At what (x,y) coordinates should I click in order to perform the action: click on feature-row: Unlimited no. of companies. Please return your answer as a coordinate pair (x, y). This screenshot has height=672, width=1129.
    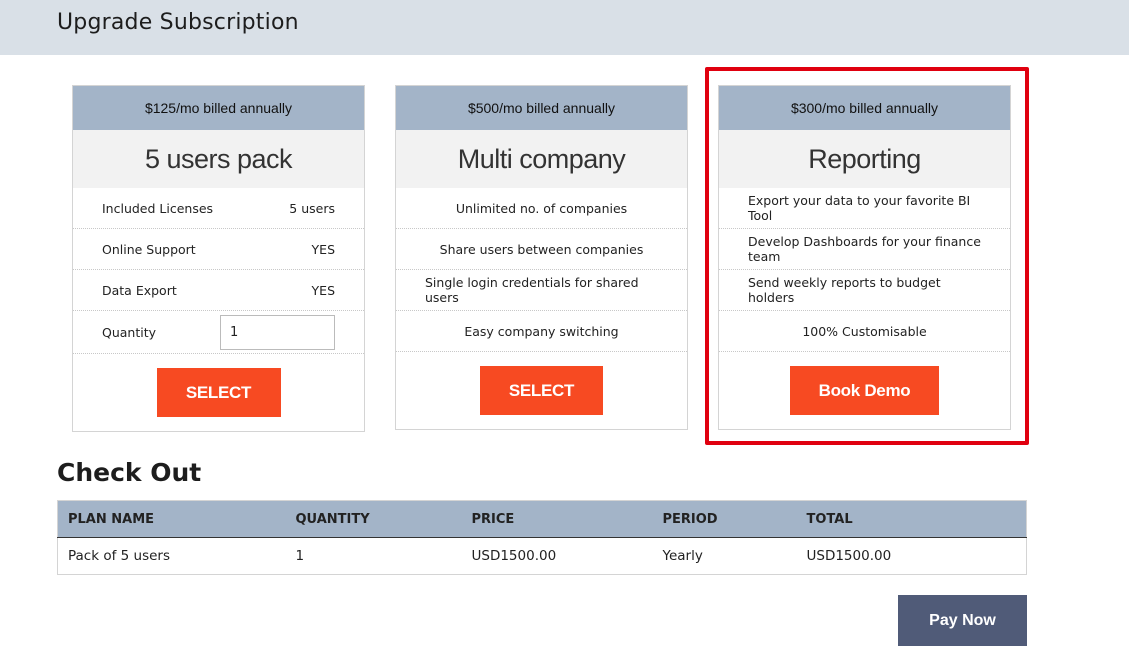
    Looking at the image, I should click on (541, 208).